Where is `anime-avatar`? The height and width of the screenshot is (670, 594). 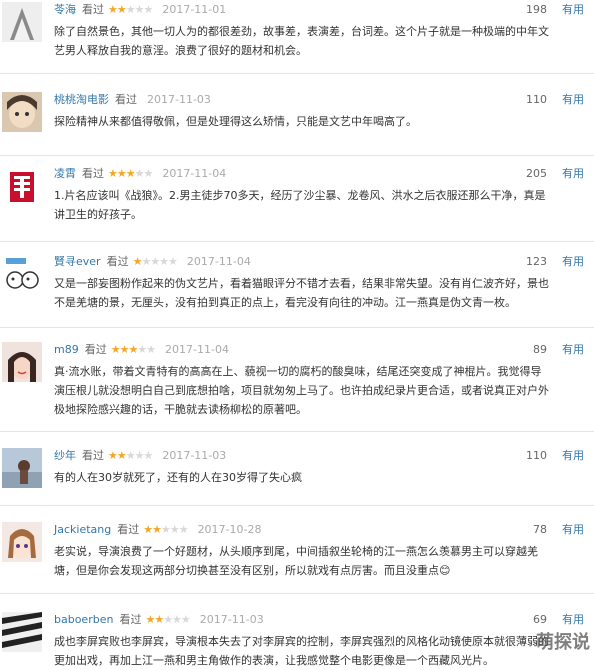 anime-avatar is located at coordinates (22, 112).